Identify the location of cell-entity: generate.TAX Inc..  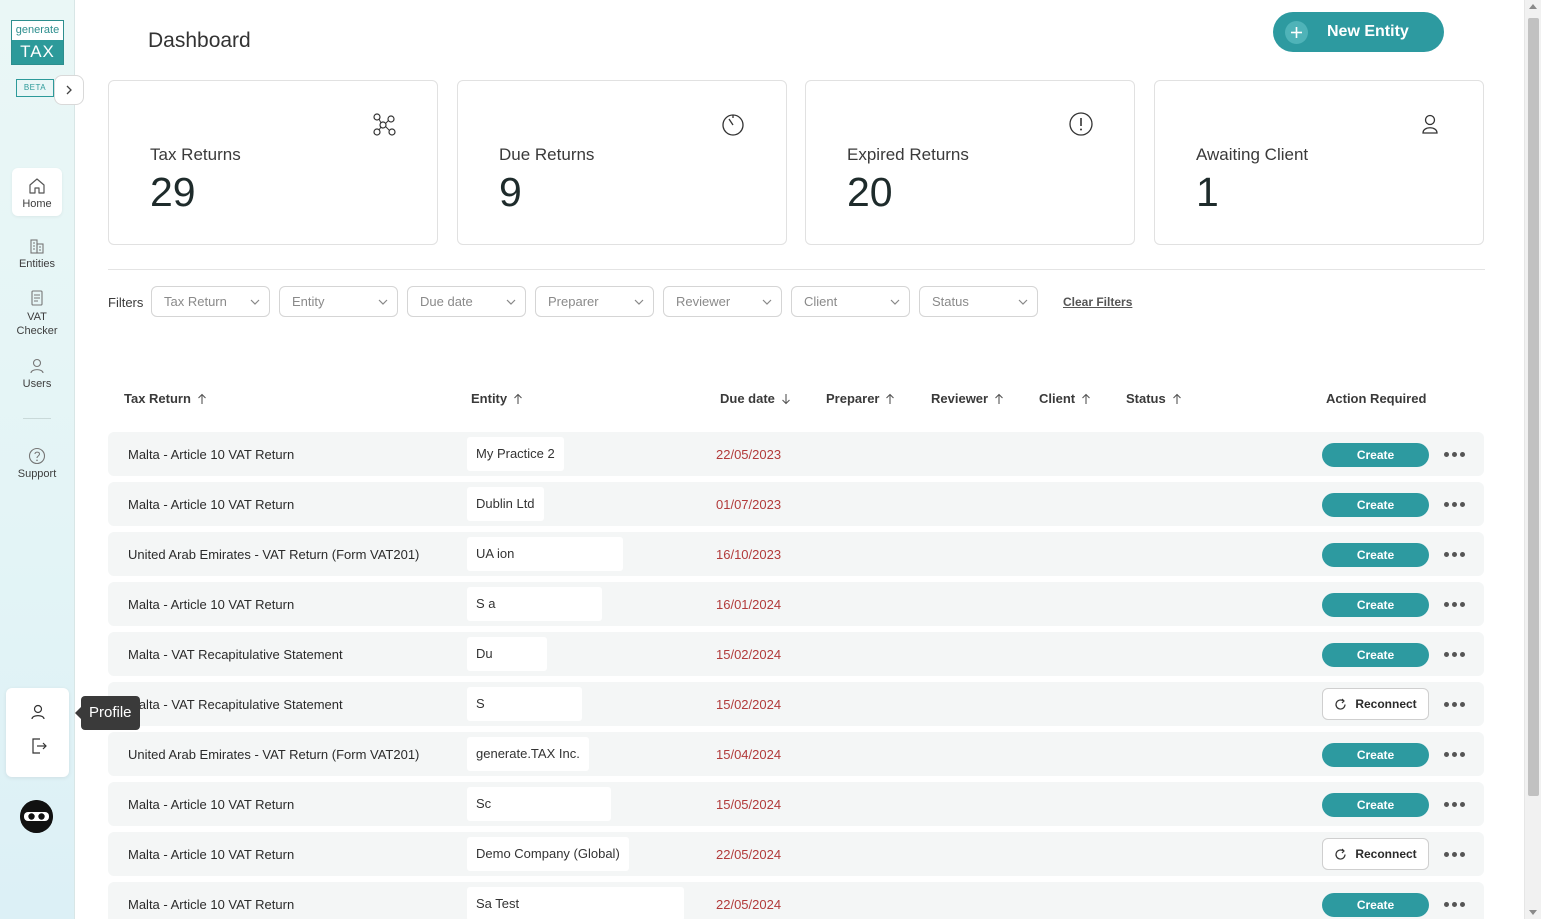
(528, 754).